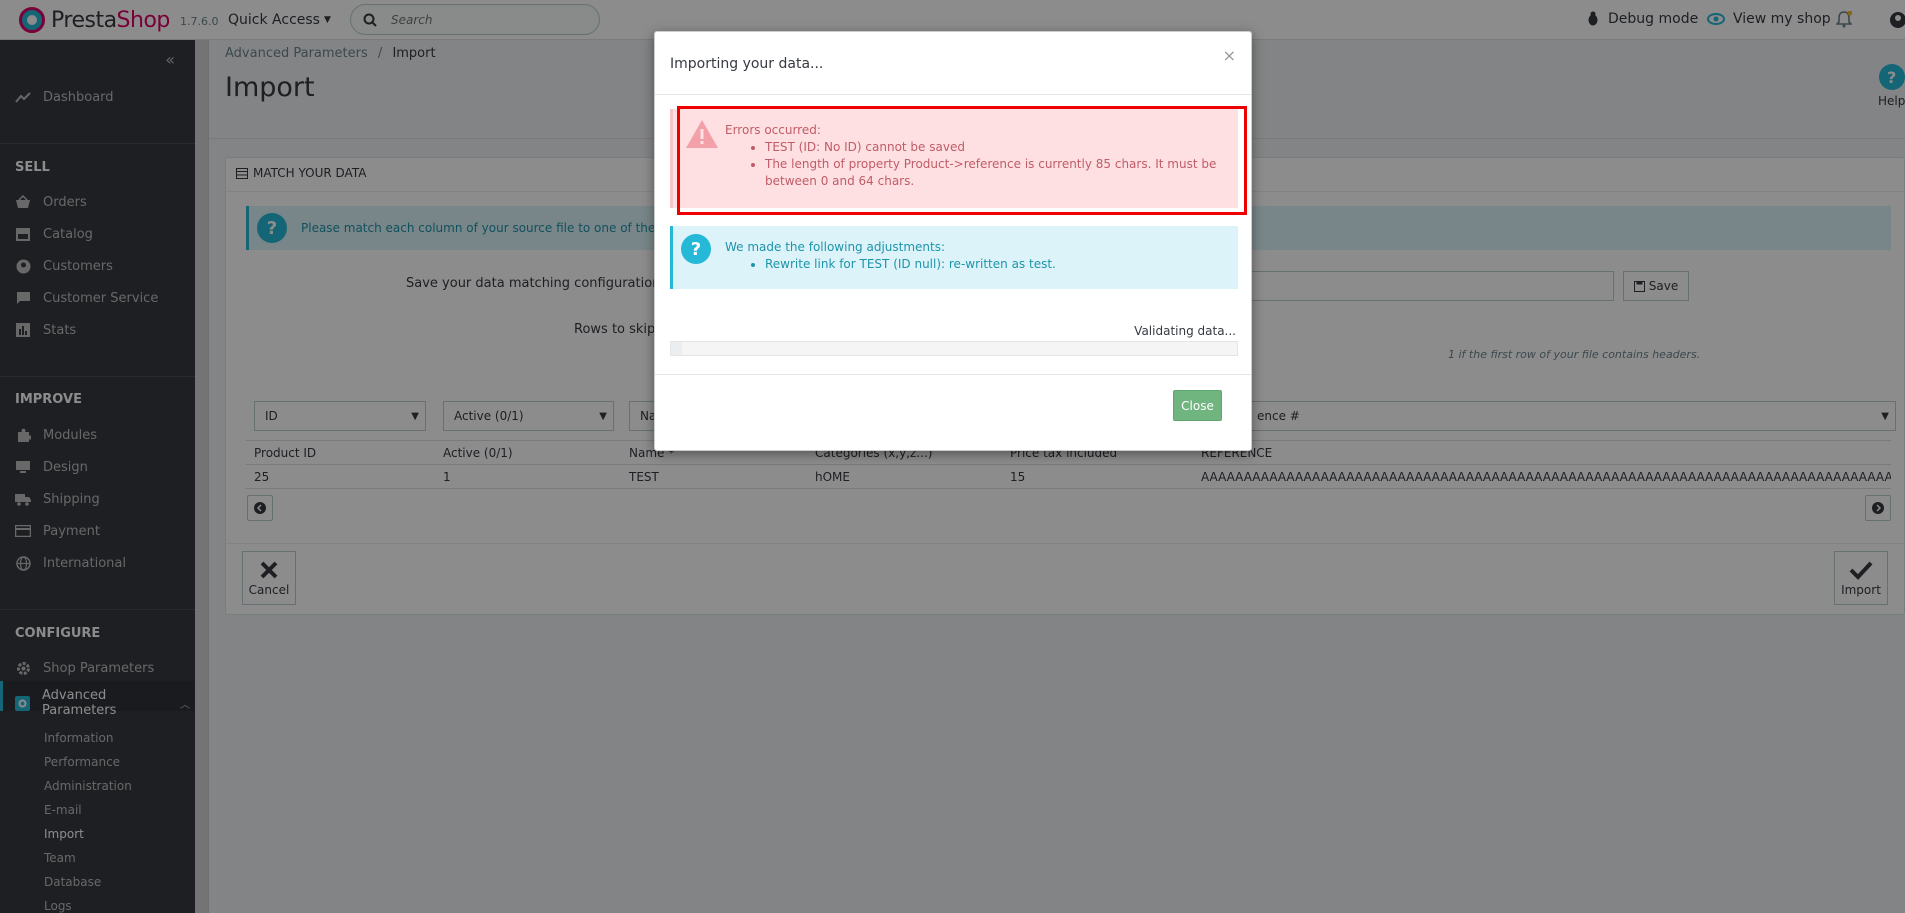 This screenshot has height=913, width=1905. What do you see at coordinates (962, 160) in the screenshot?
I see `error-highlight-outline` at bounding box center [962, 160].